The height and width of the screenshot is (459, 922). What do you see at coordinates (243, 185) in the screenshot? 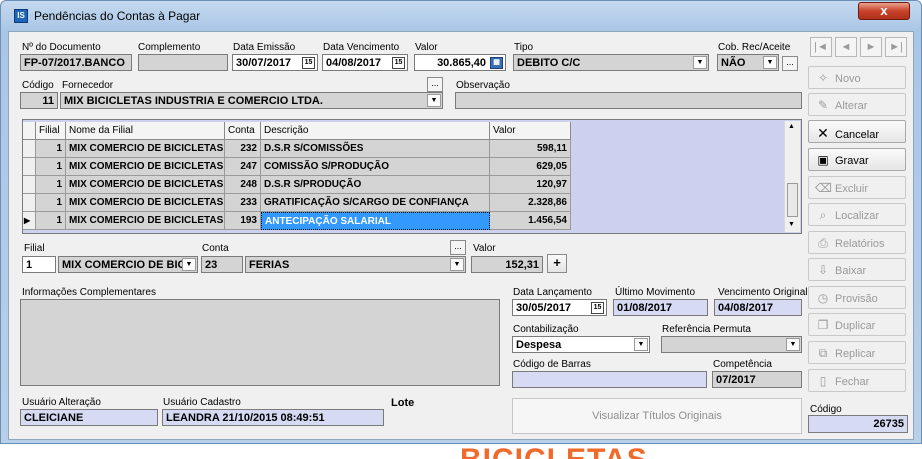
I see `cell-conta: 248` at bounding box center [243, 185].